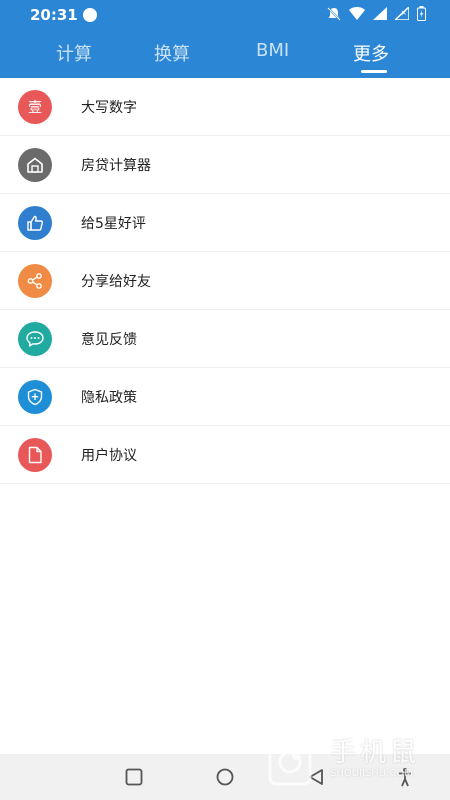 This screenshot has height=800, width=450. What do you see at coordinates (357, 13) in the screenshot?
I see `wifi-icon` at bounding box center [357, 13].